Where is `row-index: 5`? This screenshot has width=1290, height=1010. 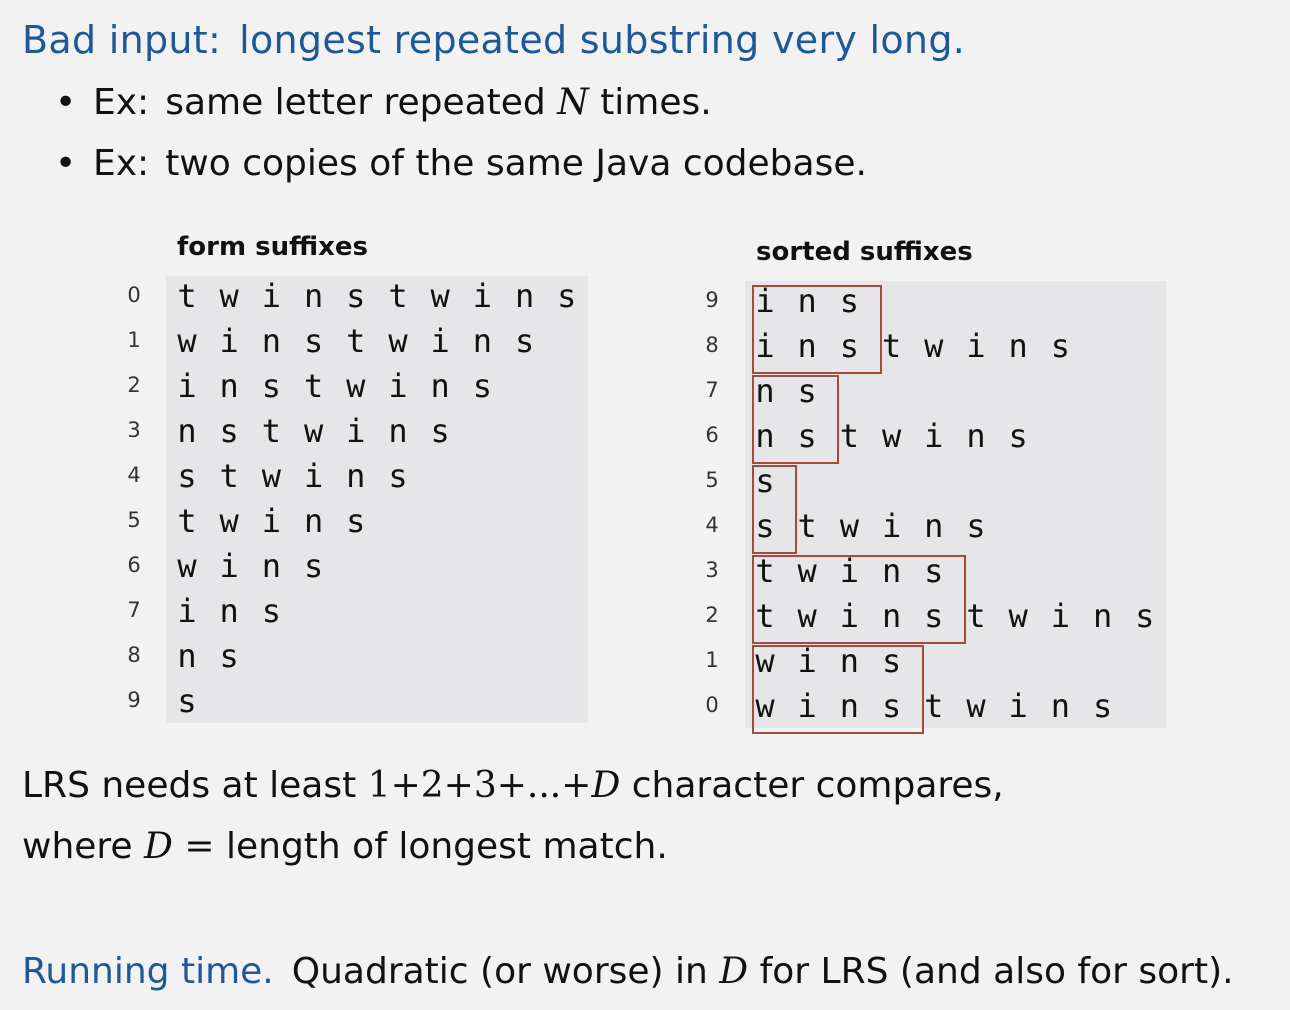
row-index: 5 is located at coordinates (712, 480).